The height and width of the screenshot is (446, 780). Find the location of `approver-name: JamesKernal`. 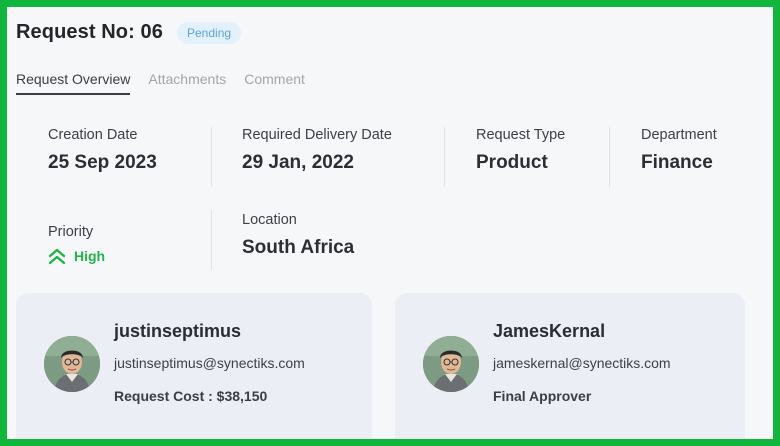

approver-name: JamesKernal is located at coordinates (549, 331).